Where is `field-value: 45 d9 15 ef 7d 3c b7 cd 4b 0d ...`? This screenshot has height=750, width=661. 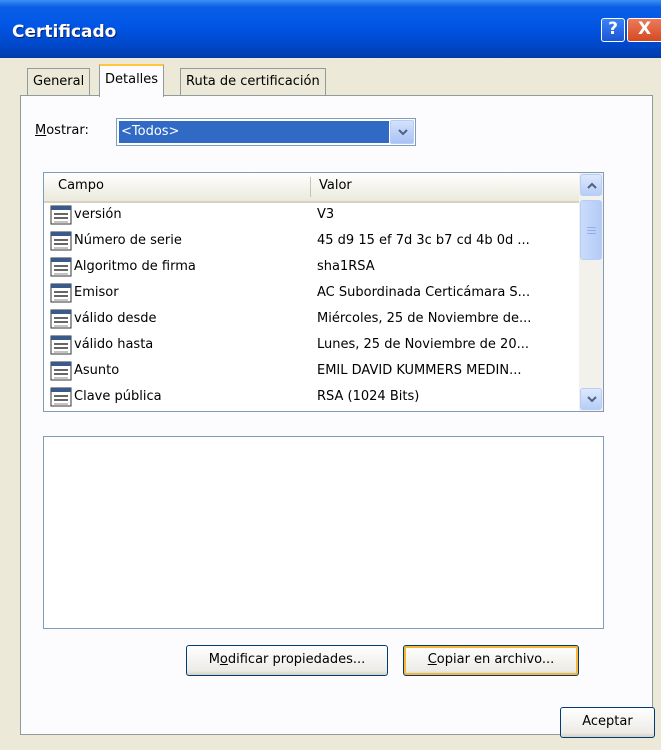
field-value: 45 d9 15 ef 7d 3c b7 cd 4b 0d ... is located at coordinates (423, 240).